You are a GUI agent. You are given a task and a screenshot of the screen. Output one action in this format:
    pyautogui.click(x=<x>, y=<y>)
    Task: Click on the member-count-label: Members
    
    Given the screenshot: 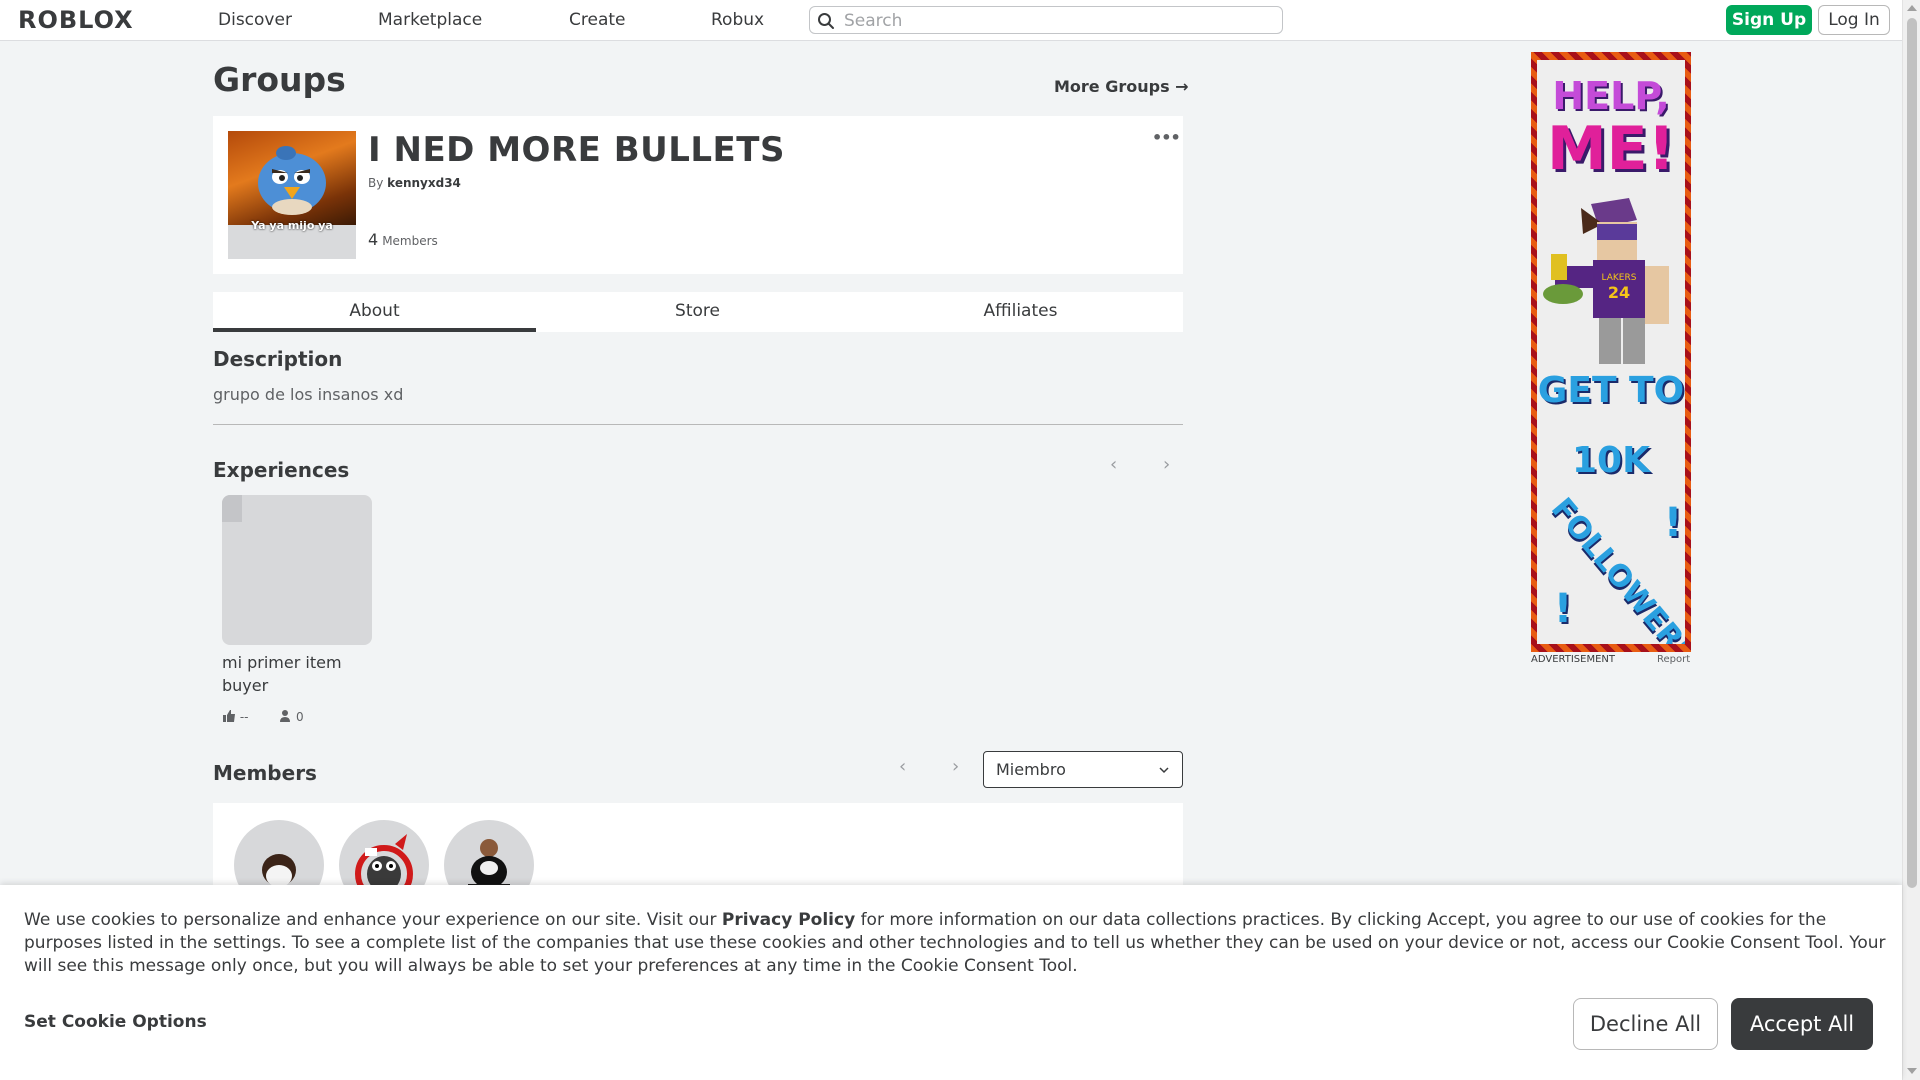 What is the action you would take?
    pyautogui.click(x=410, y=241)
    